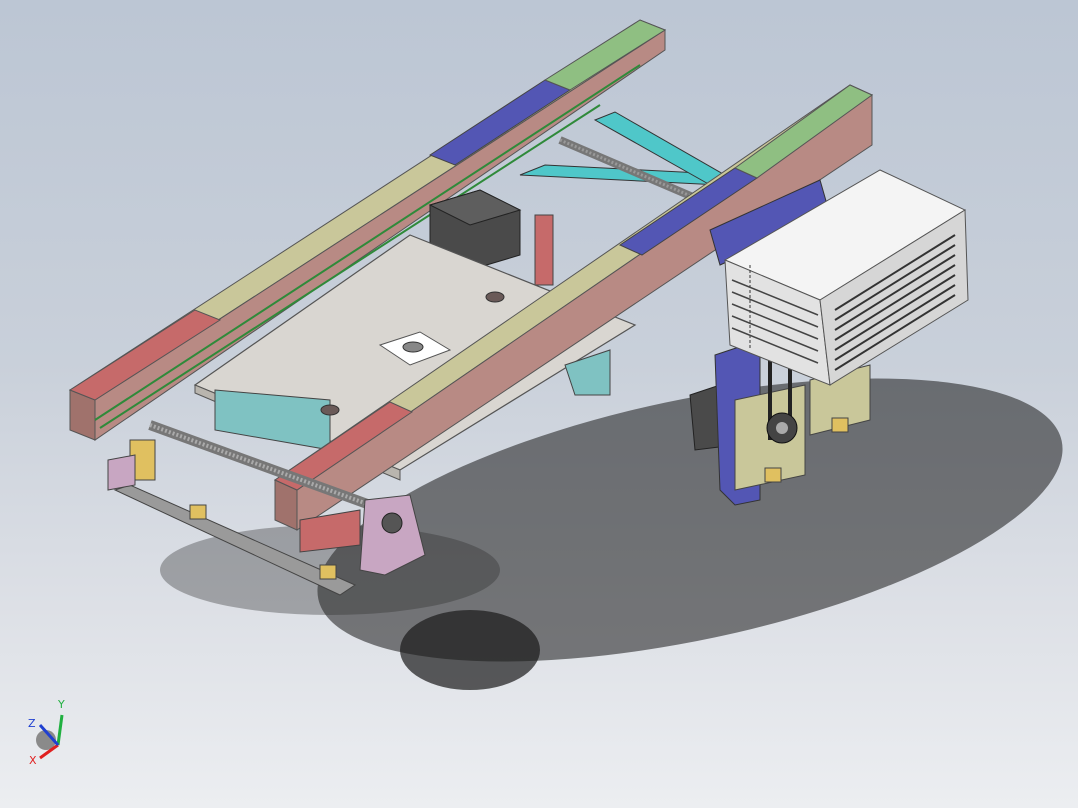  Describe the element at coordinates (61, 704) in the screenshot. I see `y-axis-label: Y` at that location.